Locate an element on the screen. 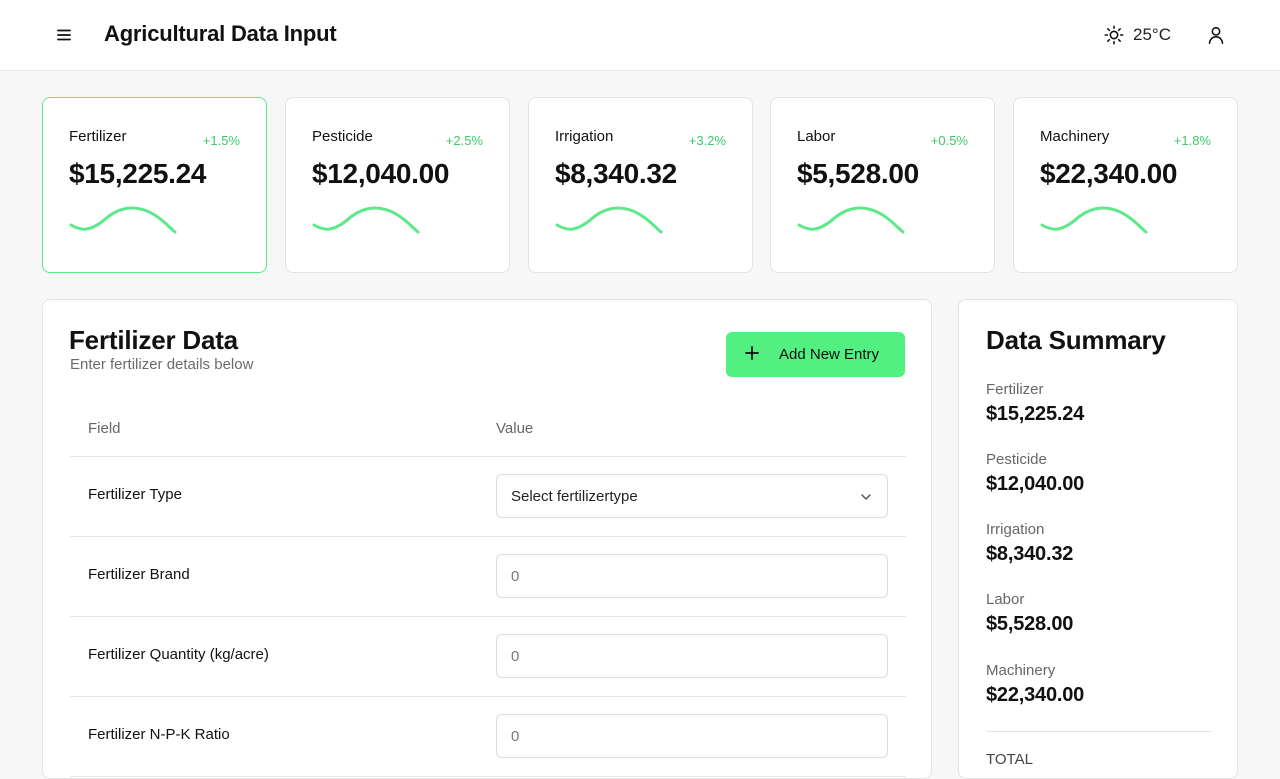 The width and height of the screenshot is (1280, 779). fertilizer-brand-input is located at coordinates (692, 576).